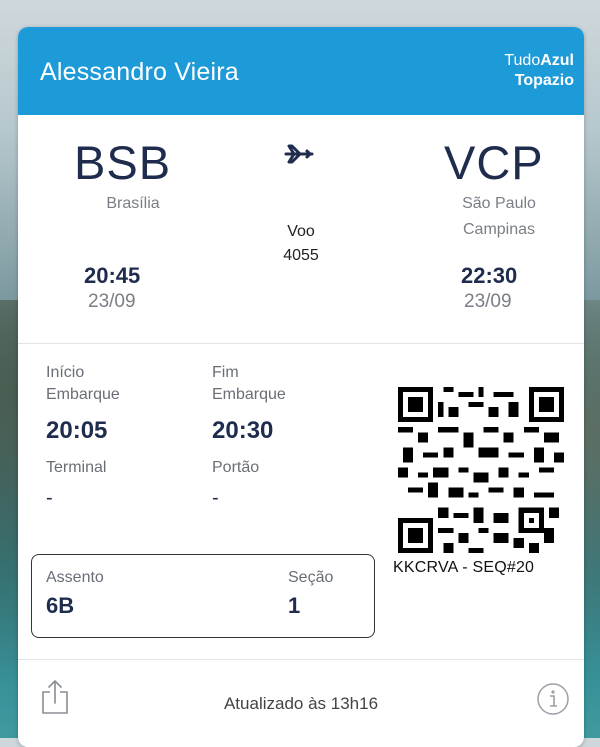  What do you see at coordinates (499, 229) in the screenshot?
I see `destination-city-line2: Campinas` at bounding box center [499, 229].